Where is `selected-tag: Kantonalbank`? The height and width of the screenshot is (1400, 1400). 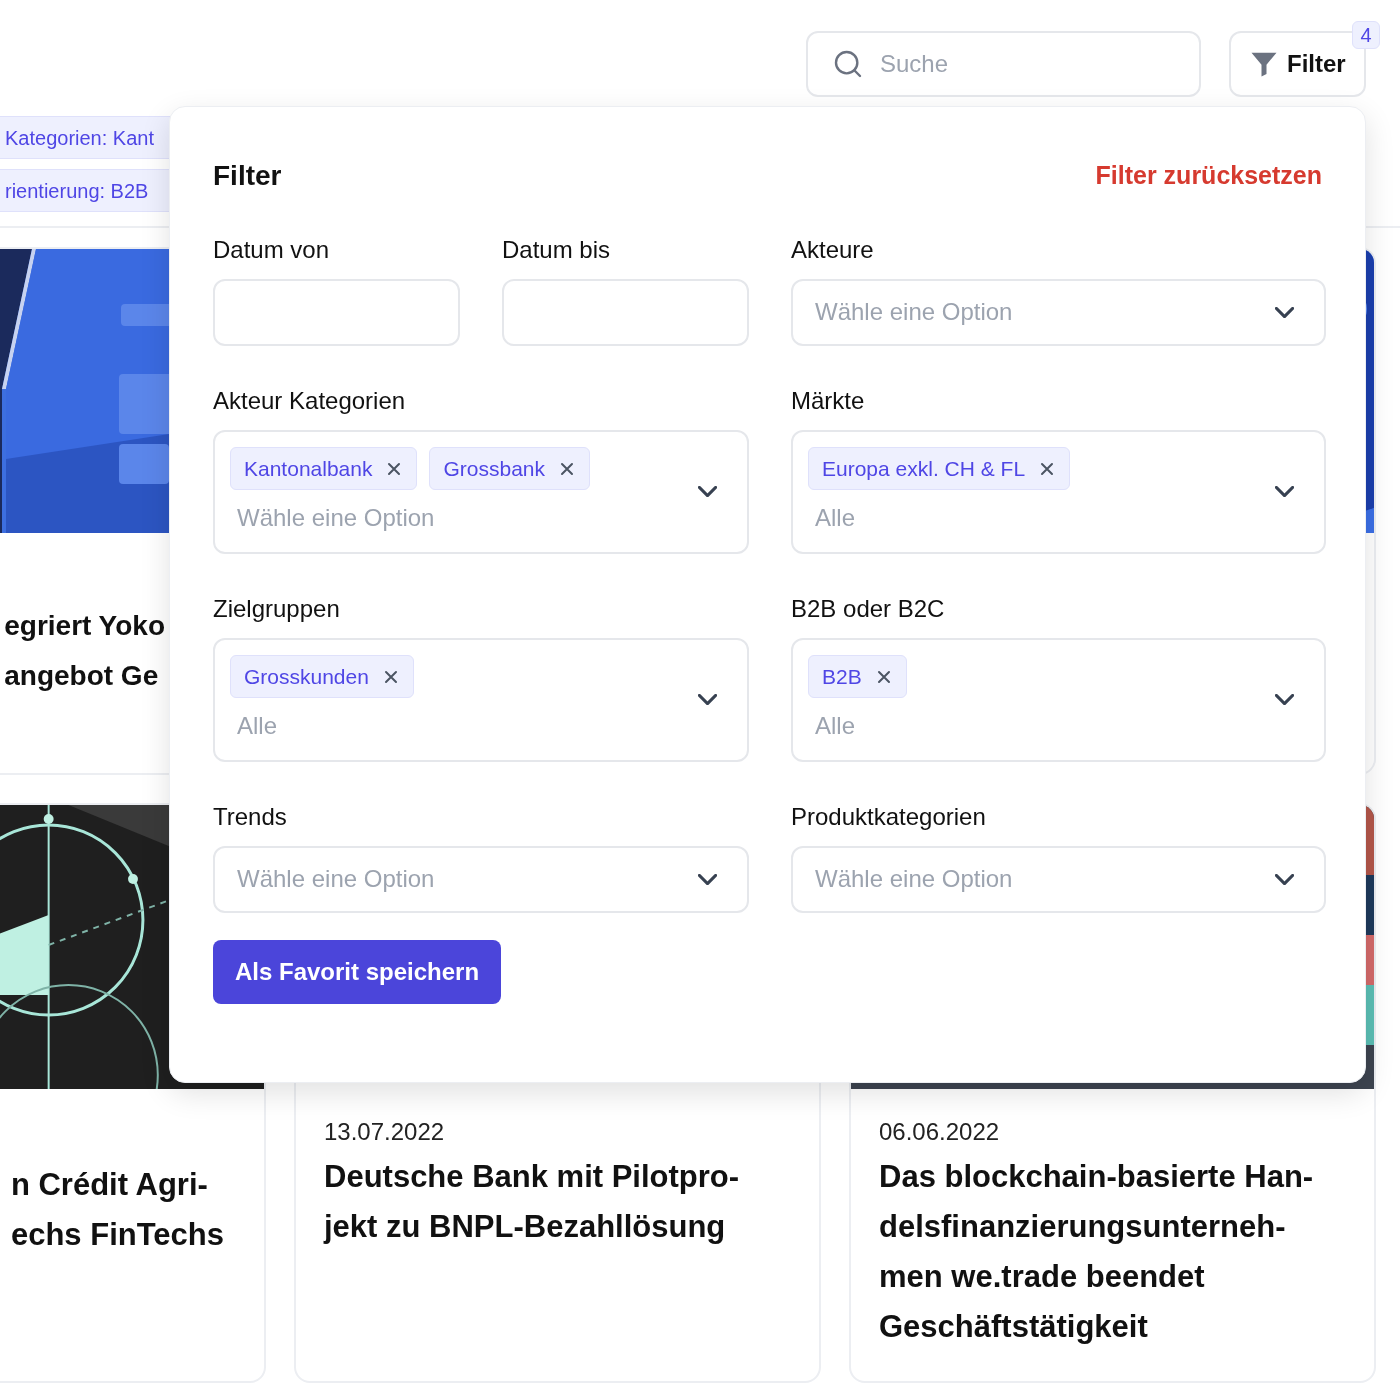
selected-tag: Kantonalbank is located at coordinates (324, 468).